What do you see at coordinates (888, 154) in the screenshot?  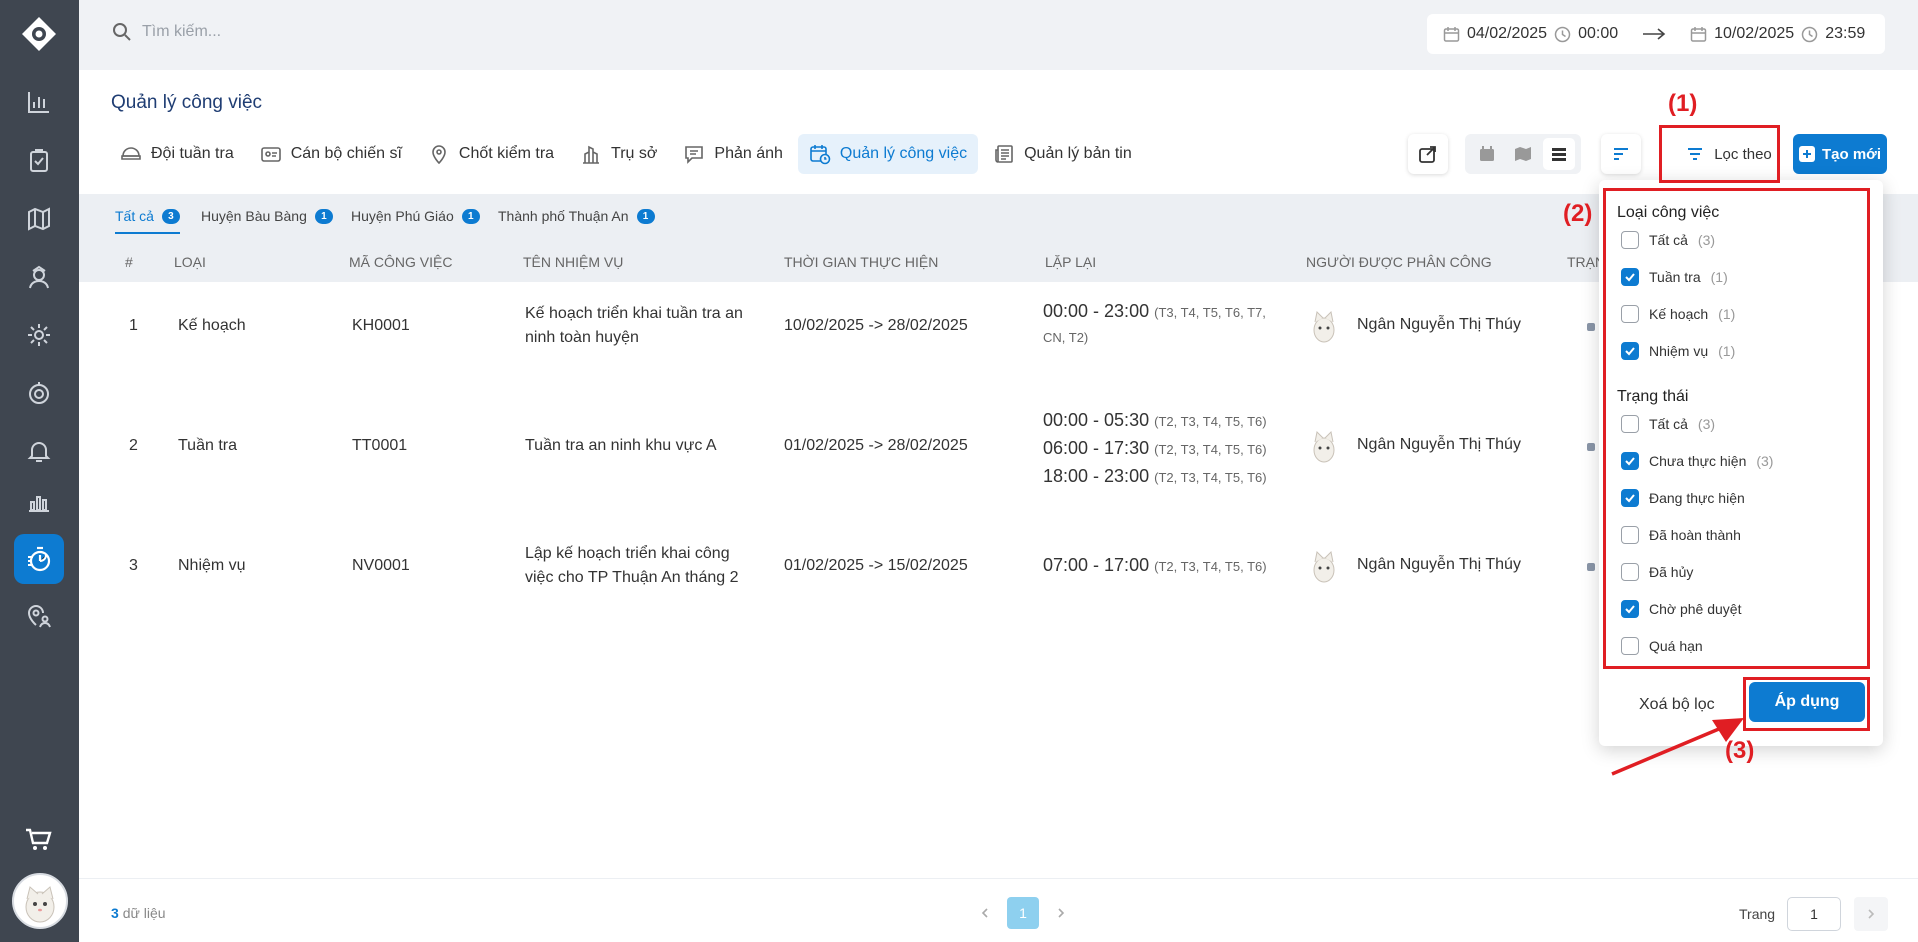 I see `tab-work-management: Quản lý công việc` at bounding box center [888, 154].